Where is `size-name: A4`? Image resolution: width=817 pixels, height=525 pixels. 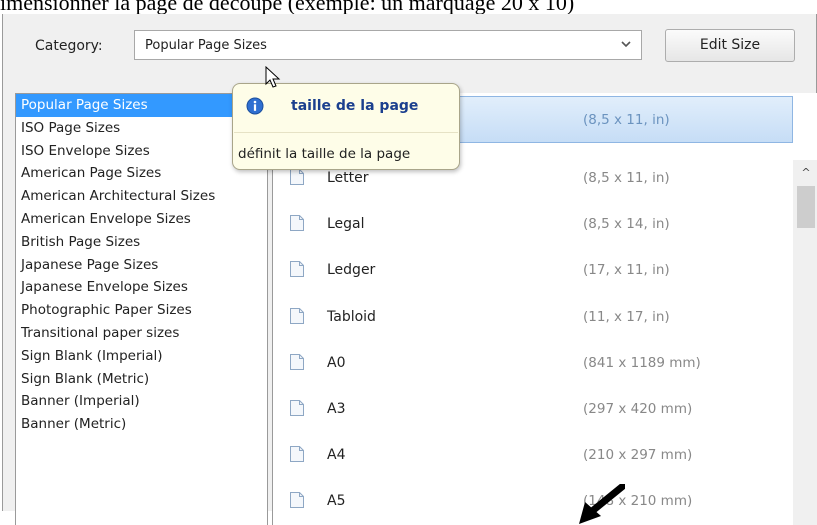 size-name: A4 is located at coordinates (336, 455).